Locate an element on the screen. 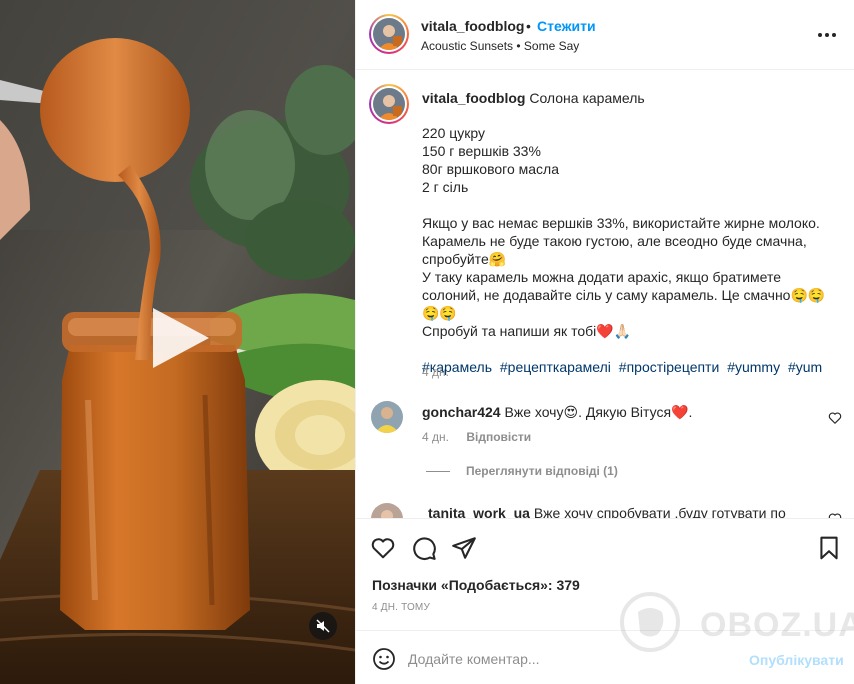 This screenshot has height=684, width=854. caption-line: Спробуй та напиши як тобі❤️🙏🏻 is located at coordinates (527, 331).